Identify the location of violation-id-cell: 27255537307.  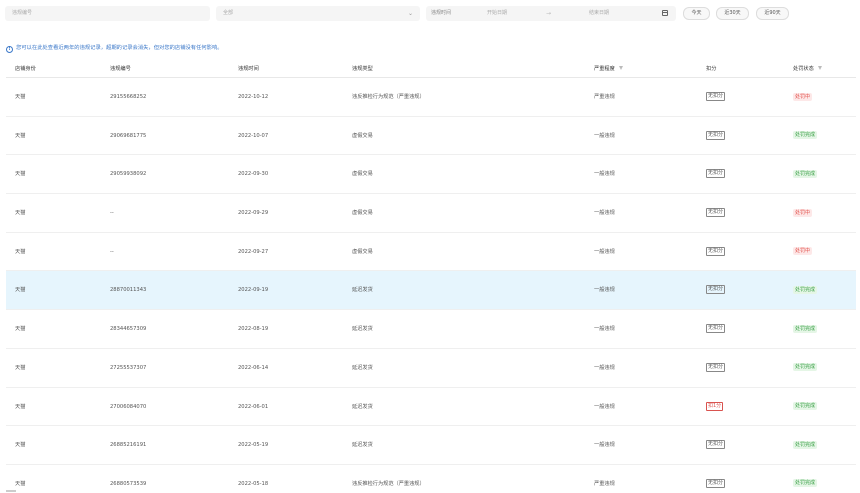
(128, 367).